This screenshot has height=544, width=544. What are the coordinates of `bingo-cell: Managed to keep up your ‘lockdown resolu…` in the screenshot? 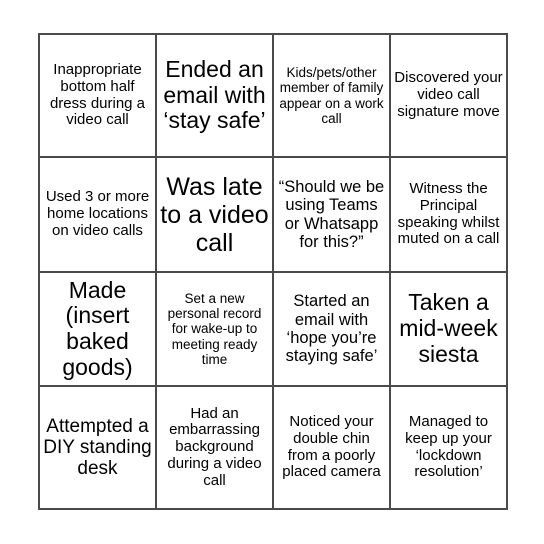 It's located at (448, 447).